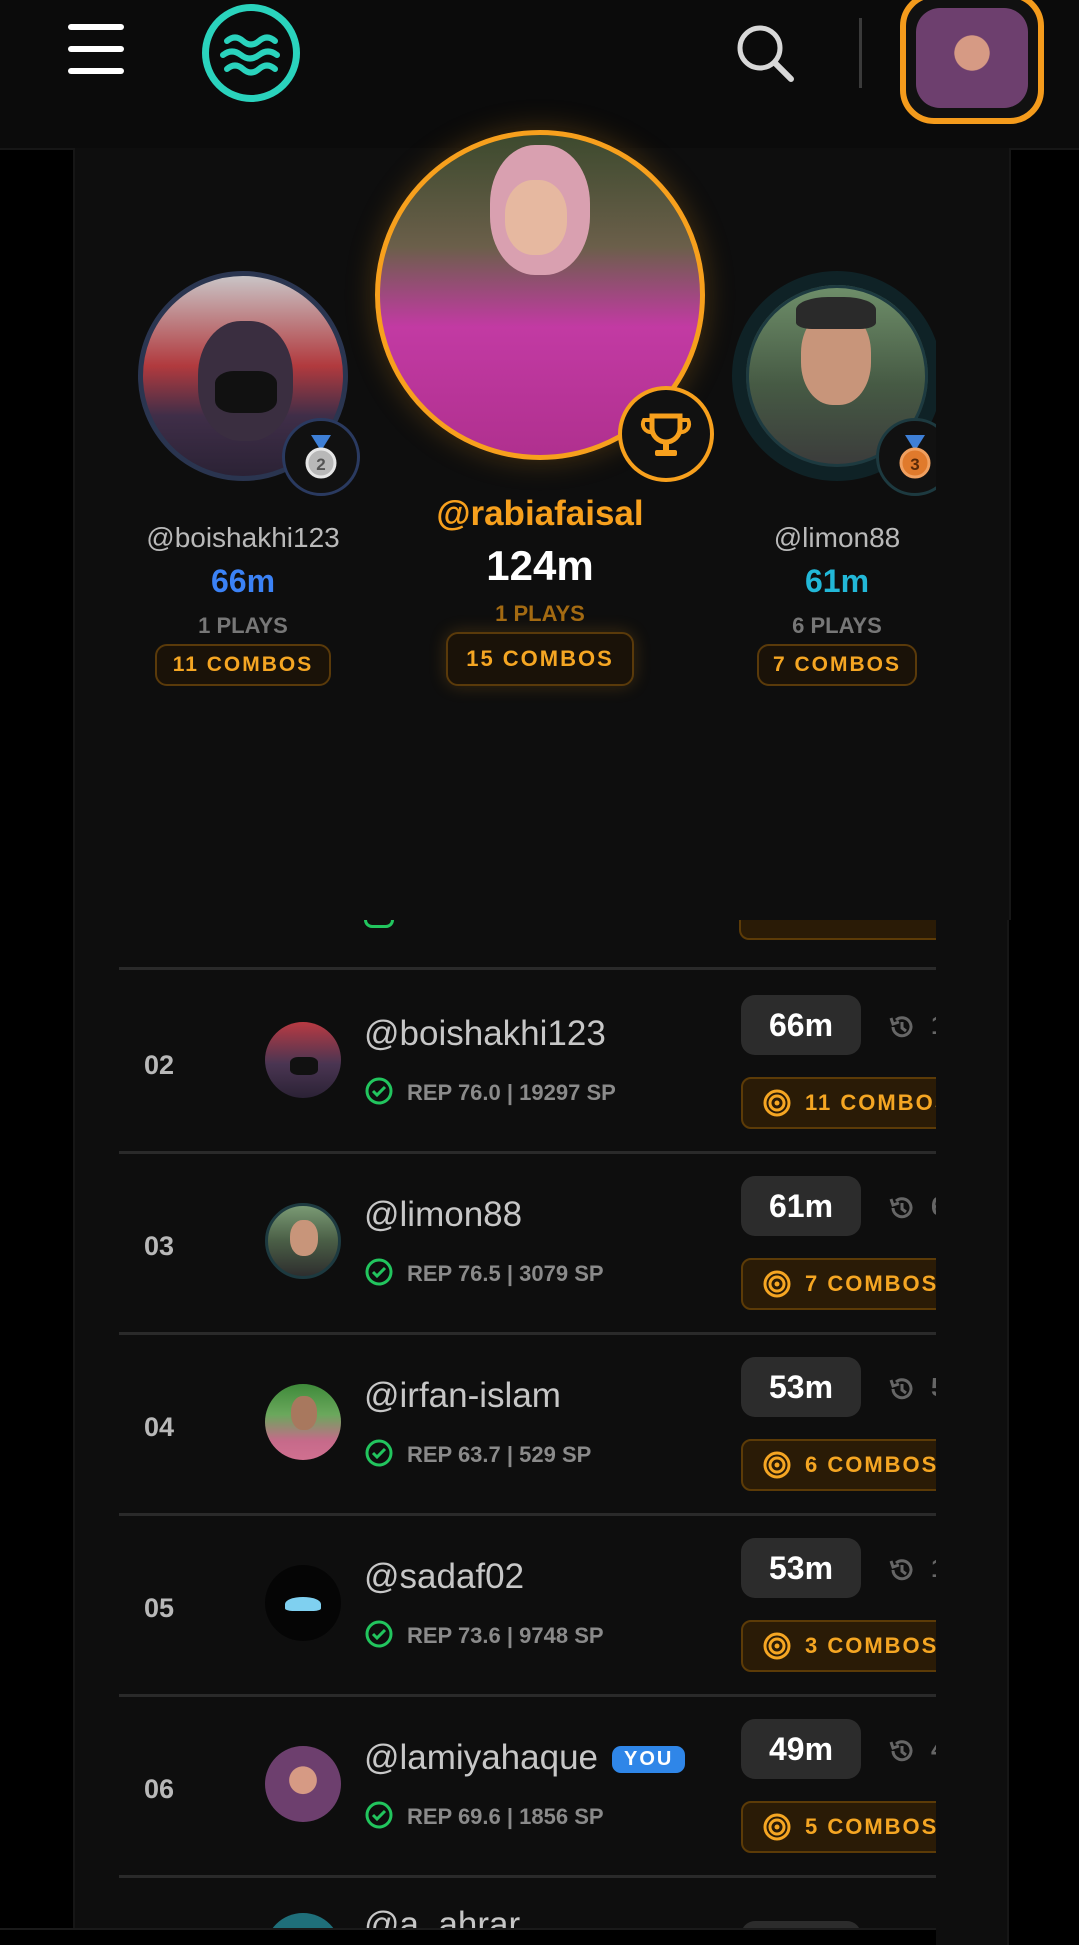  Describe the element at coordinates (443, 1215) in the screenshot. I see `player-handle: @limon88` at that location.